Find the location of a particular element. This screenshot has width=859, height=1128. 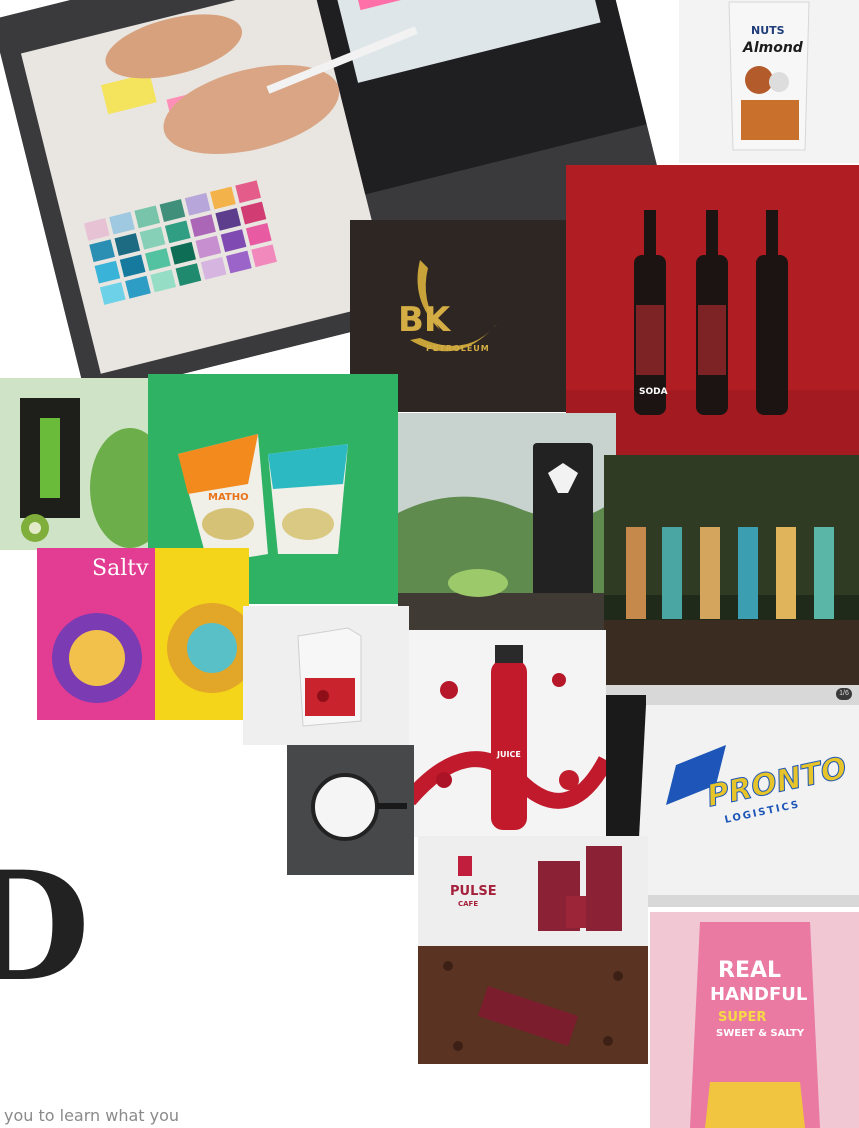

nuts-almond-pack: NUTS Almond is located at coordinates (769, 81).